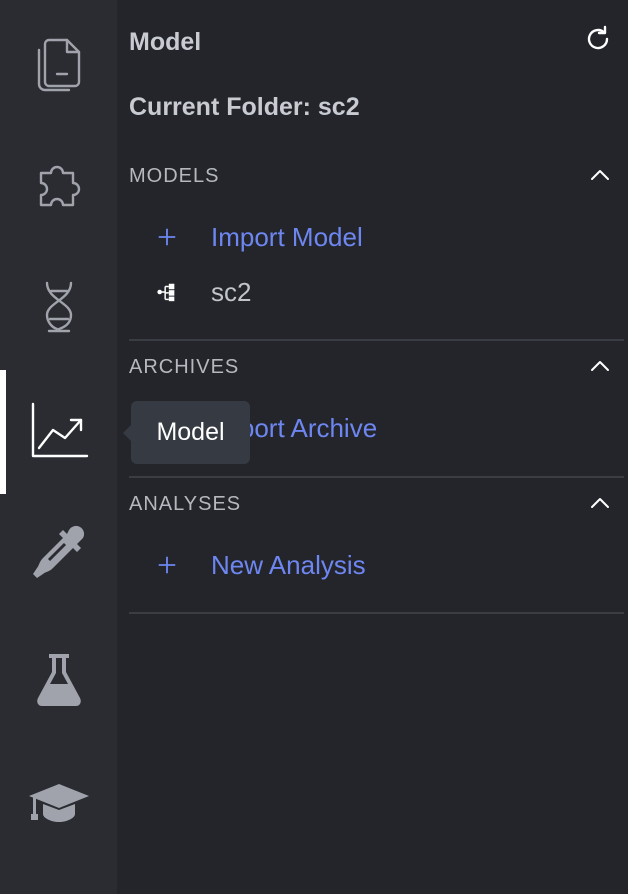 This screenshot has width=628, height=894. I want to click on import-model-button: Import Model, so click(376, 237).